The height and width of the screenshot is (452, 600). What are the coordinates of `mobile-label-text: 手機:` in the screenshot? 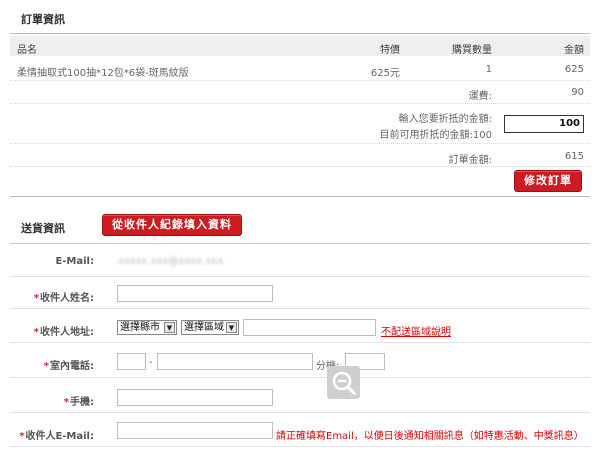 It's located at (82, 402).